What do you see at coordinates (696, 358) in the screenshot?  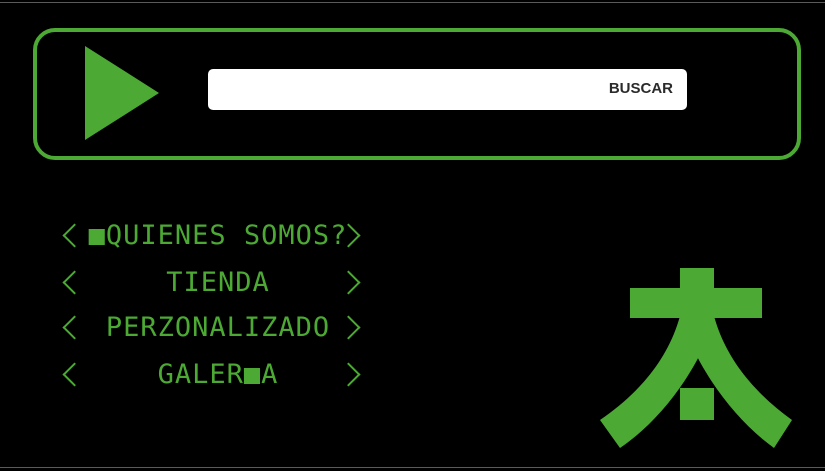 I see `logo-icon` at bounding box center [696, 358].